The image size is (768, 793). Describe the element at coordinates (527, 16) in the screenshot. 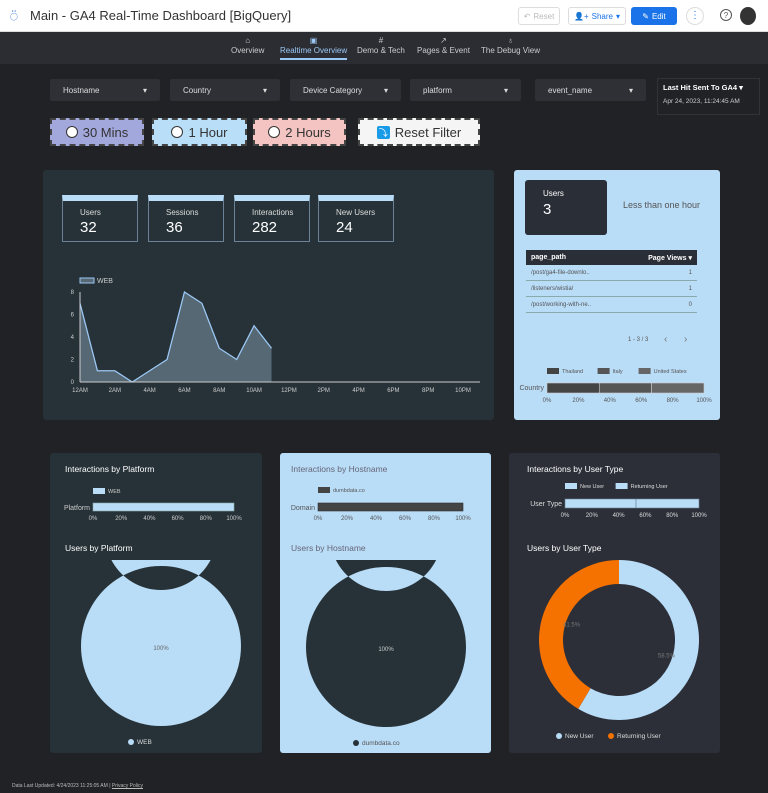

I see `undo-icon: ↶` at that location.